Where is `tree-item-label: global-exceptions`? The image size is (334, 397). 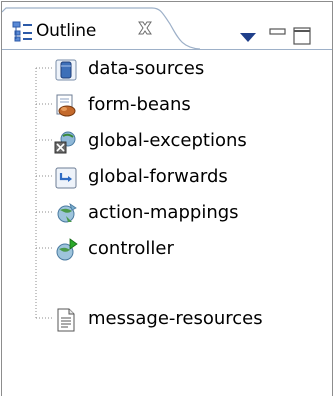
tree-item-label: global-exceptions is located at coordinates (167, 140).